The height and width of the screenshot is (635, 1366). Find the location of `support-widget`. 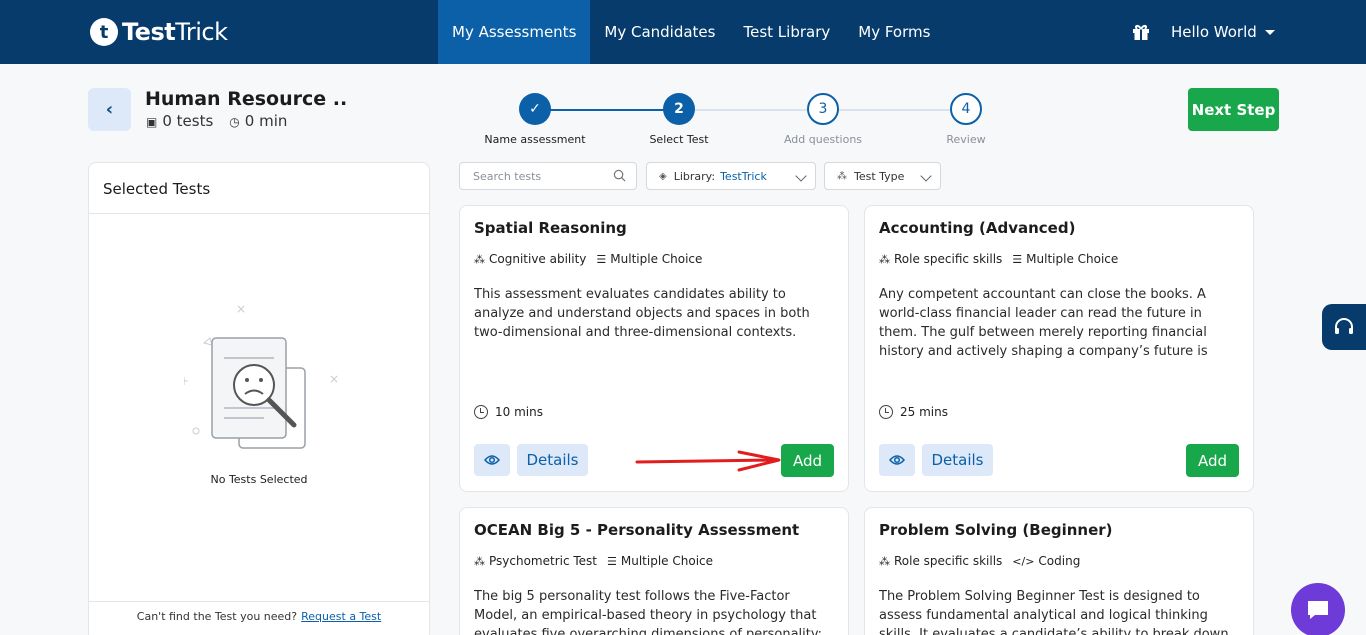

support-widget is located at coordinates (1344, 327).